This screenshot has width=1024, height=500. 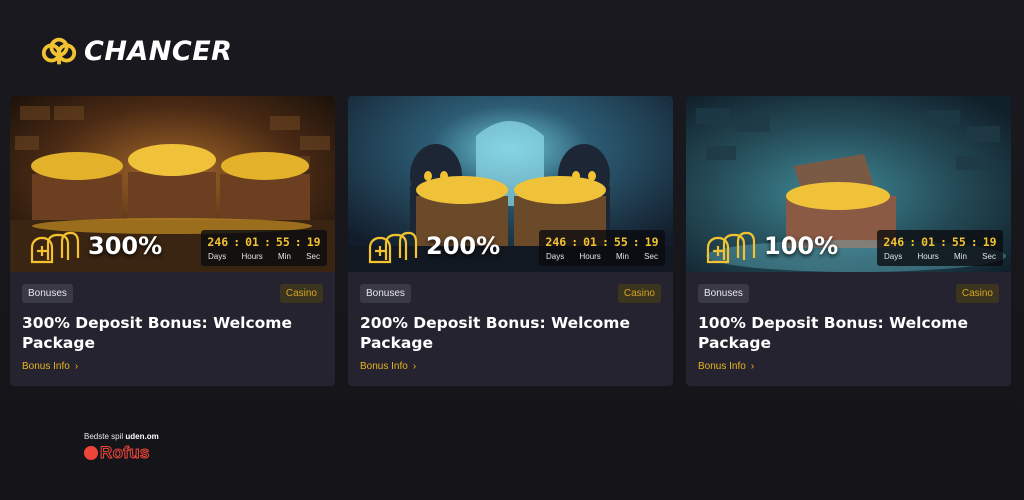 I want to click on bonus-amount: 300%, so click(x=95, y=246).